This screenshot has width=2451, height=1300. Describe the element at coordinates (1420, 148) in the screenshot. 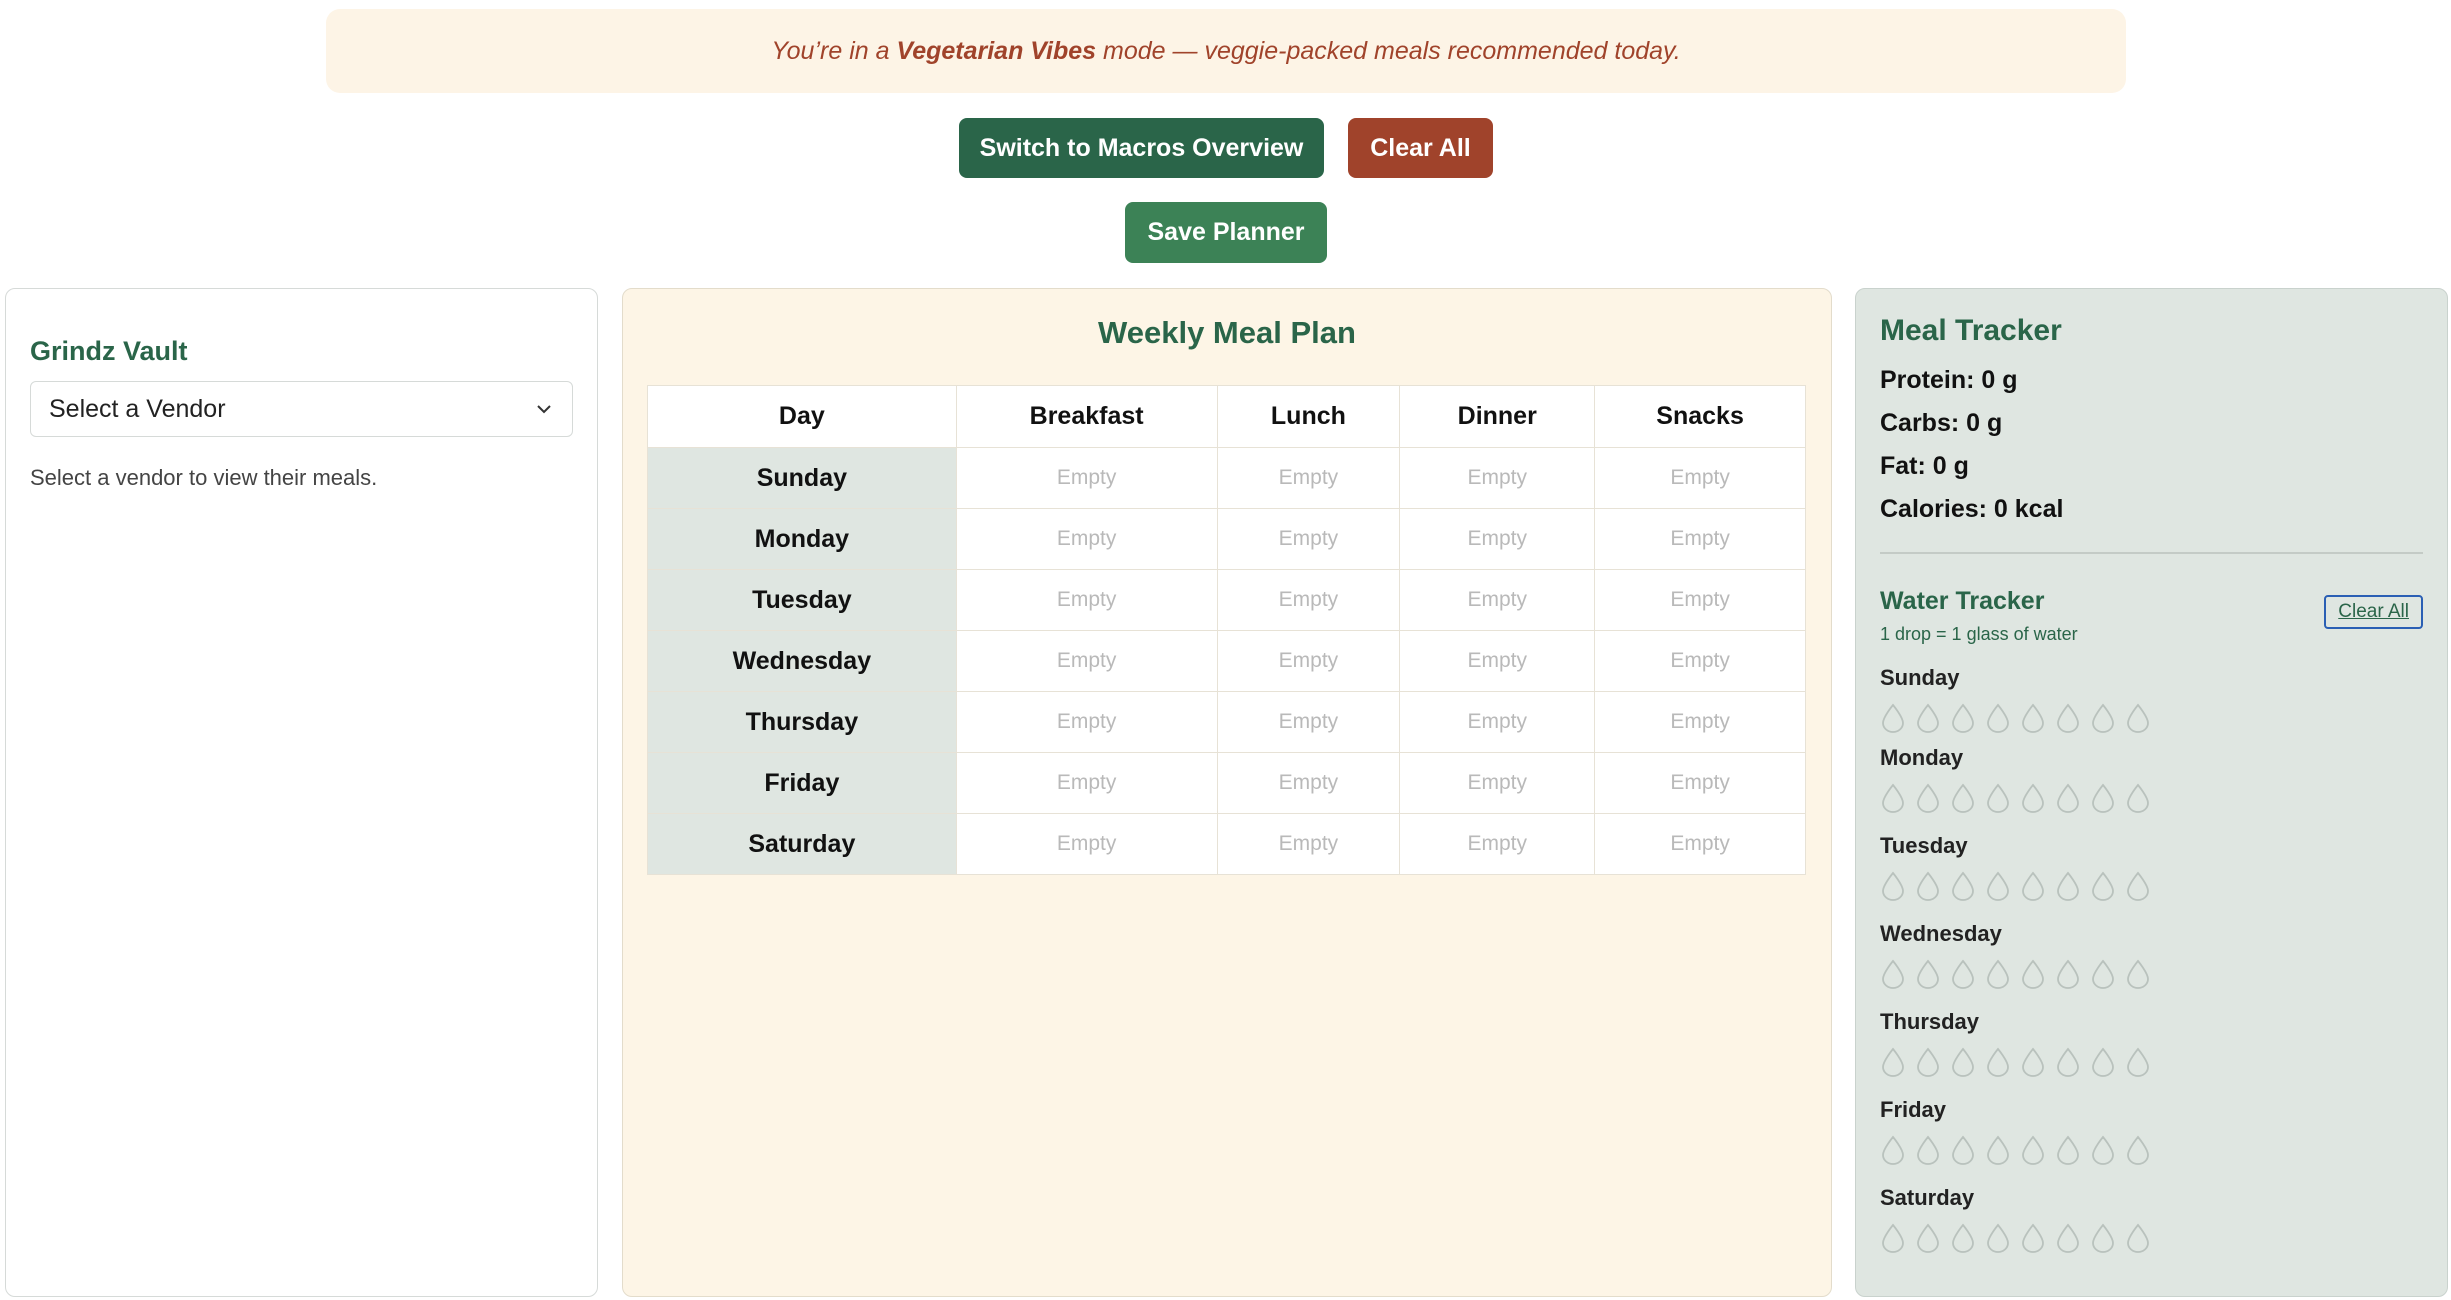

I see `clear-all-button: Clear All` at that location.